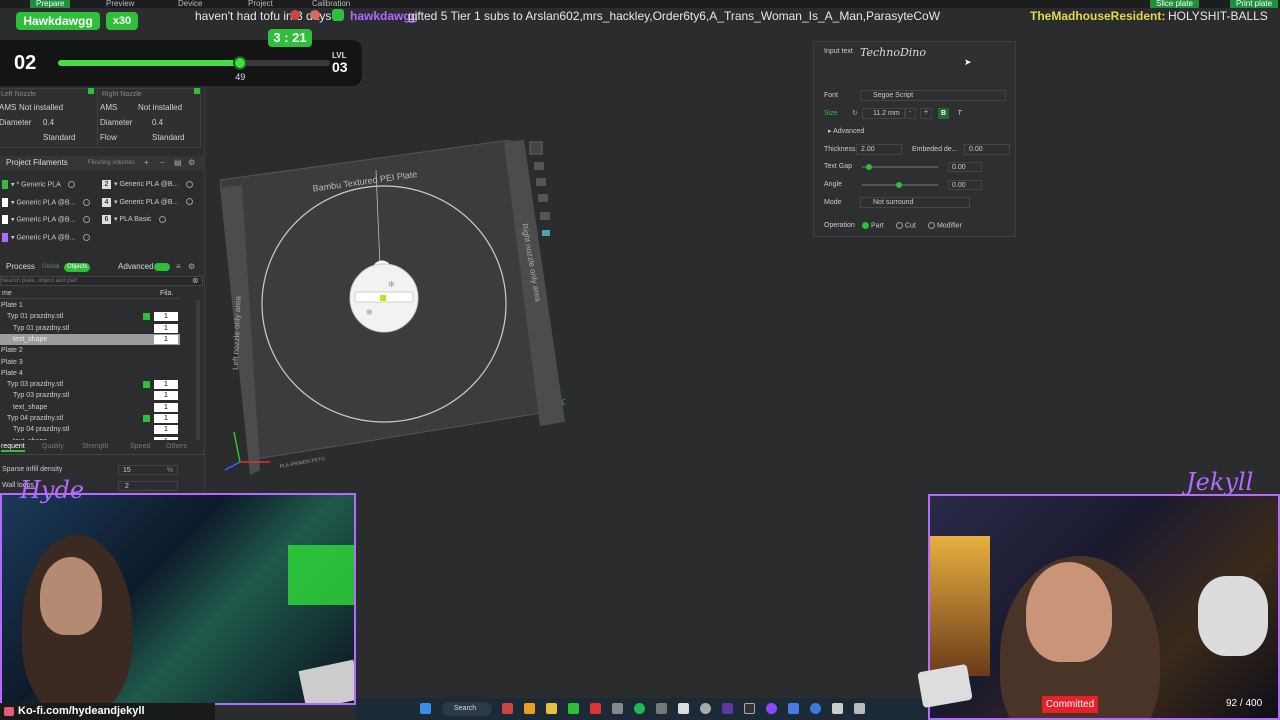  Describe the element at coordinates (987, 149) in the screenshot. I see `embedded-depth-input: 0.00` at that location.